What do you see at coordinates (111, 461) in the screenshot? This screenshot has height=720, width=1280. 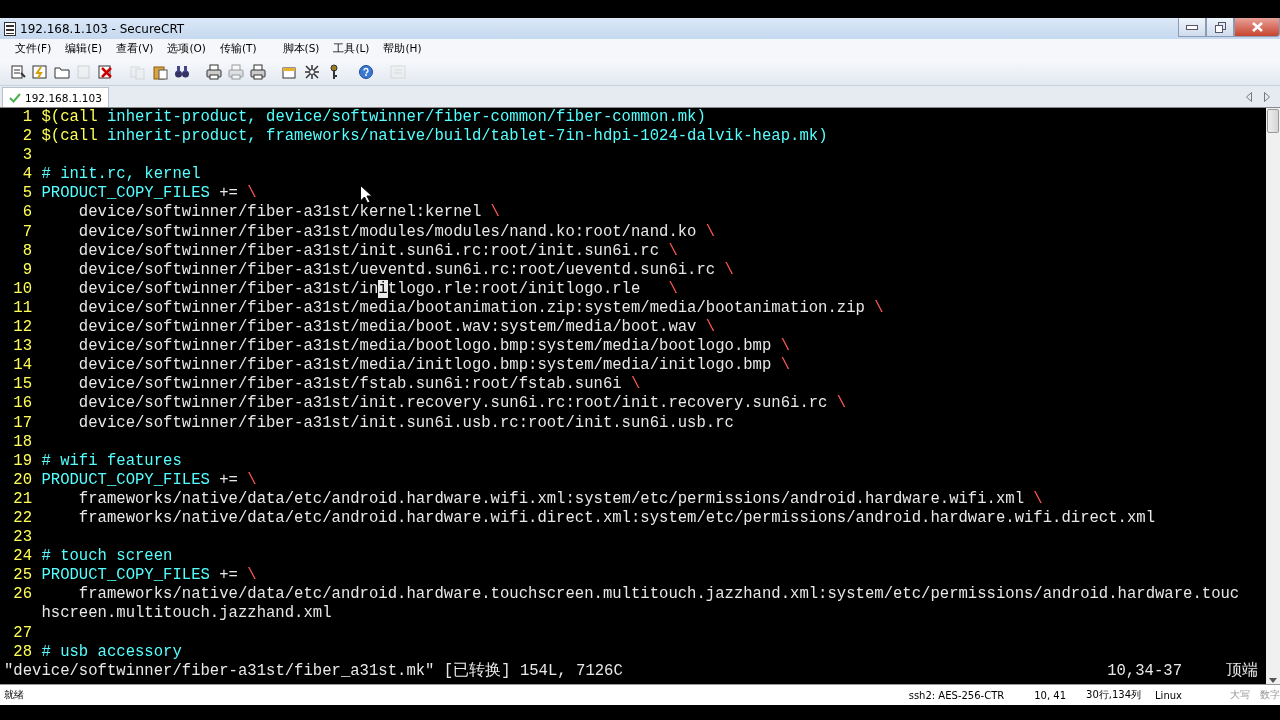 I see `code-line: # wifi features` at bounding box center [111, 461].